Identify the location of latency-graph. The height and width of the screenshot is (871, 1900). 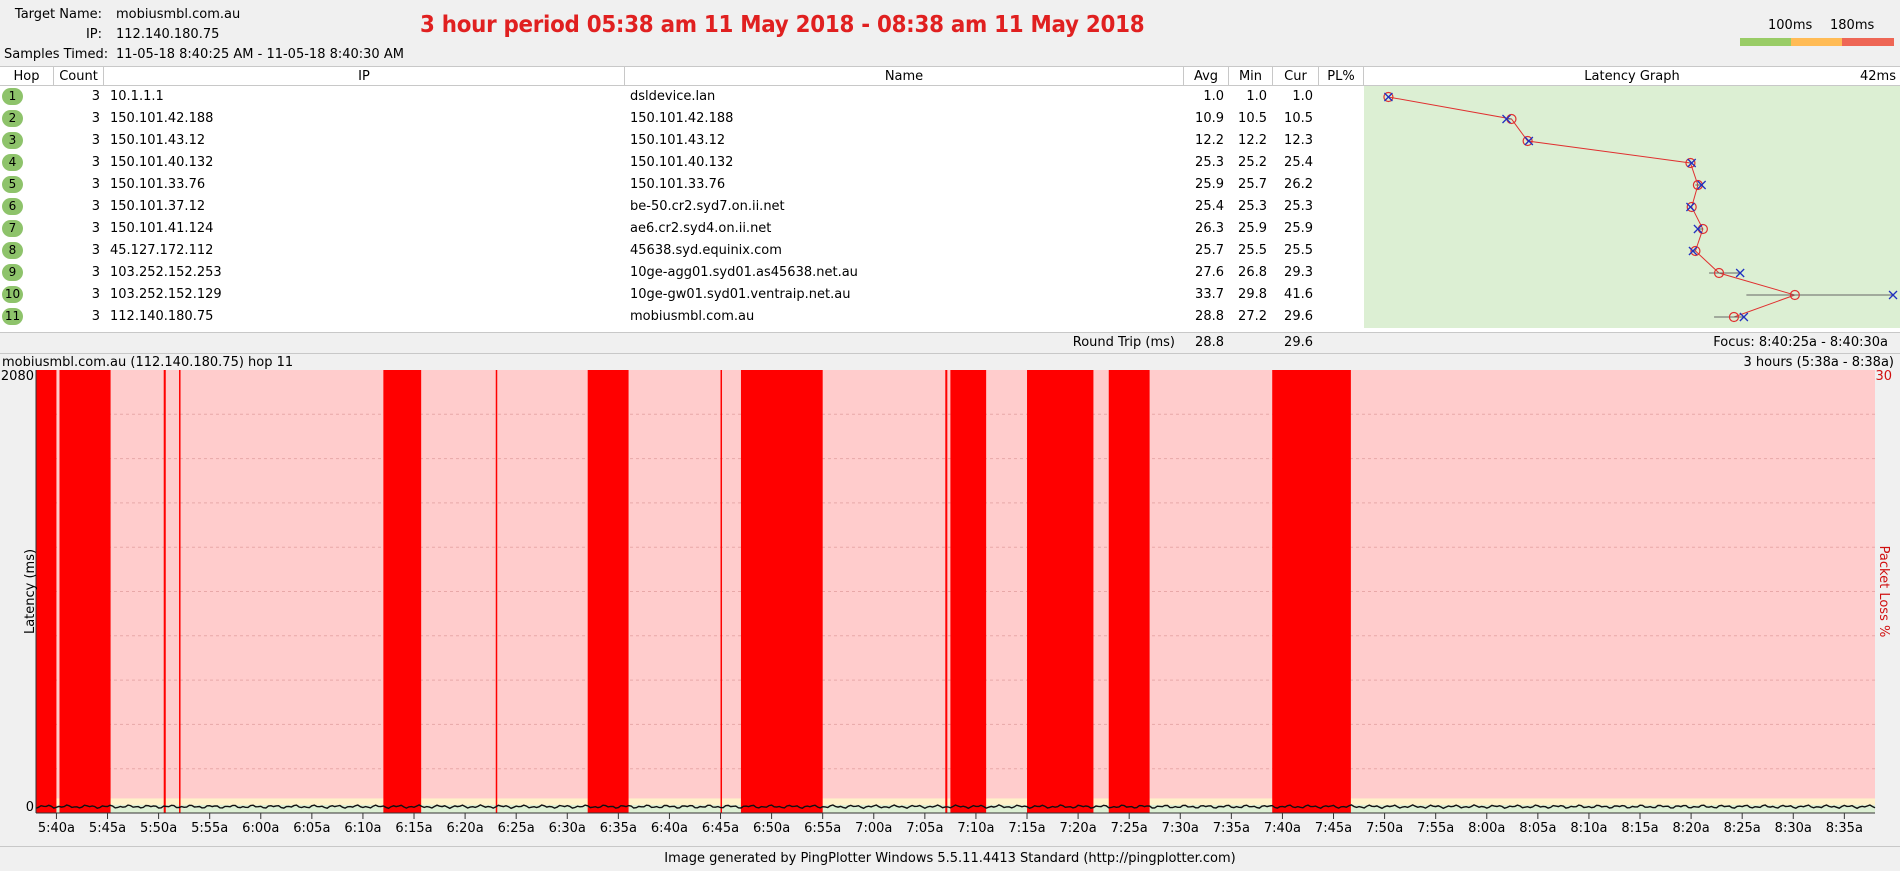
(1632, 207).